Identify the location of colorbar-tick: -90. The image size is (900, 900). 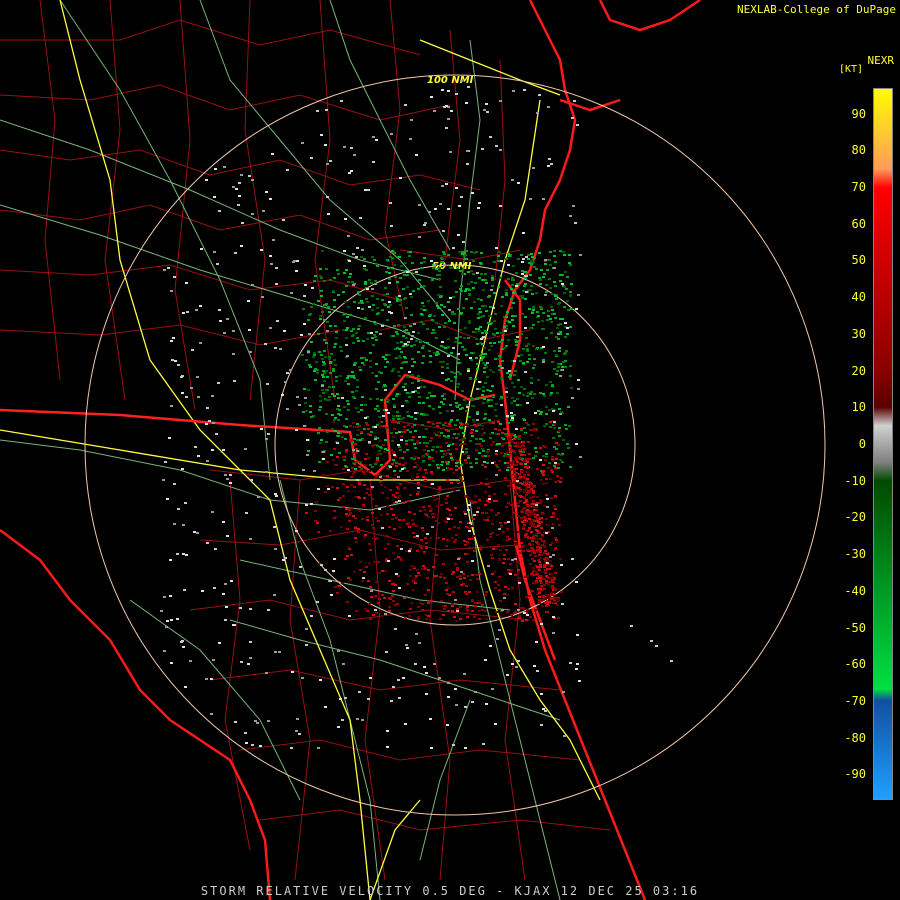
(855, 774).